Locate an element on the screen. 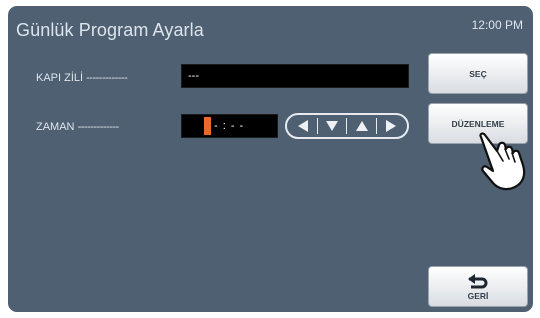  select-button-label: SEÇ is located at coordinates (478, 73).